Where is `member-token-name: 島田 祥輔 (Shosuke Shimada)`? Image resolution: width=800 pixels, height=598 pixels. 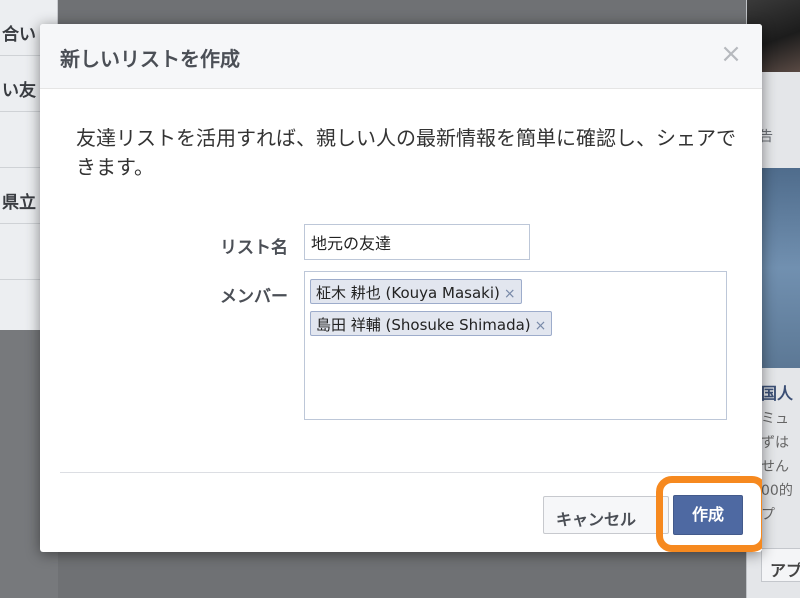
member-token-name: 島田 祥輔 (Shosuke Shimada) is located at coordinates (423, 325).